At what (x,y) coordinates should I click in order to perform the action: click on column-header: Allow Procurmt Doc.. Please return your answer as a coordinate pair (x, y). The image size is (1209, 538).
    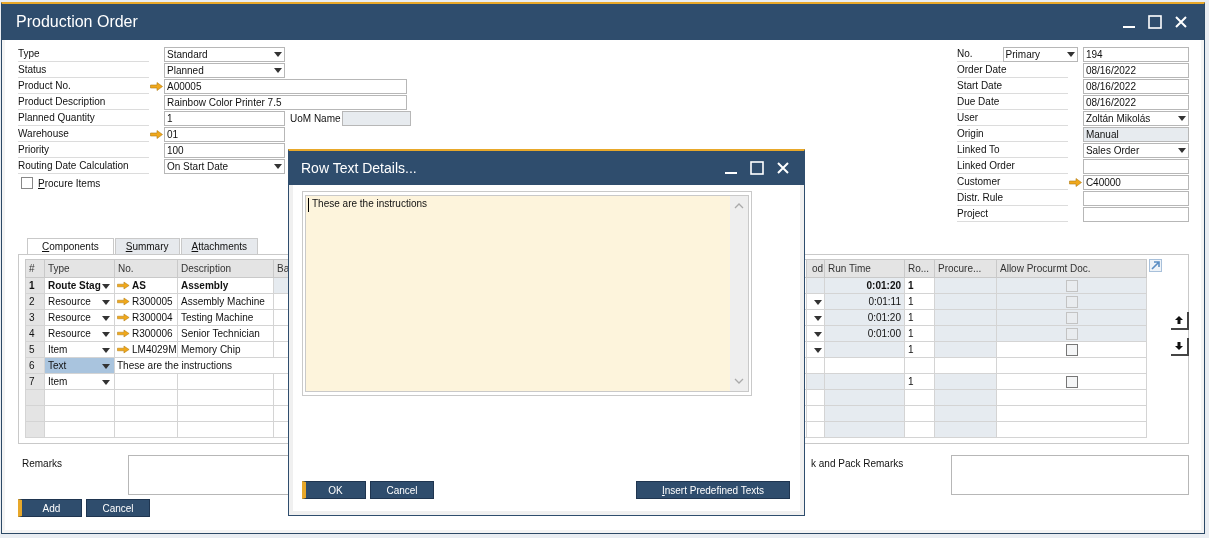
    Looking at the image, I should click on (1071, 268).